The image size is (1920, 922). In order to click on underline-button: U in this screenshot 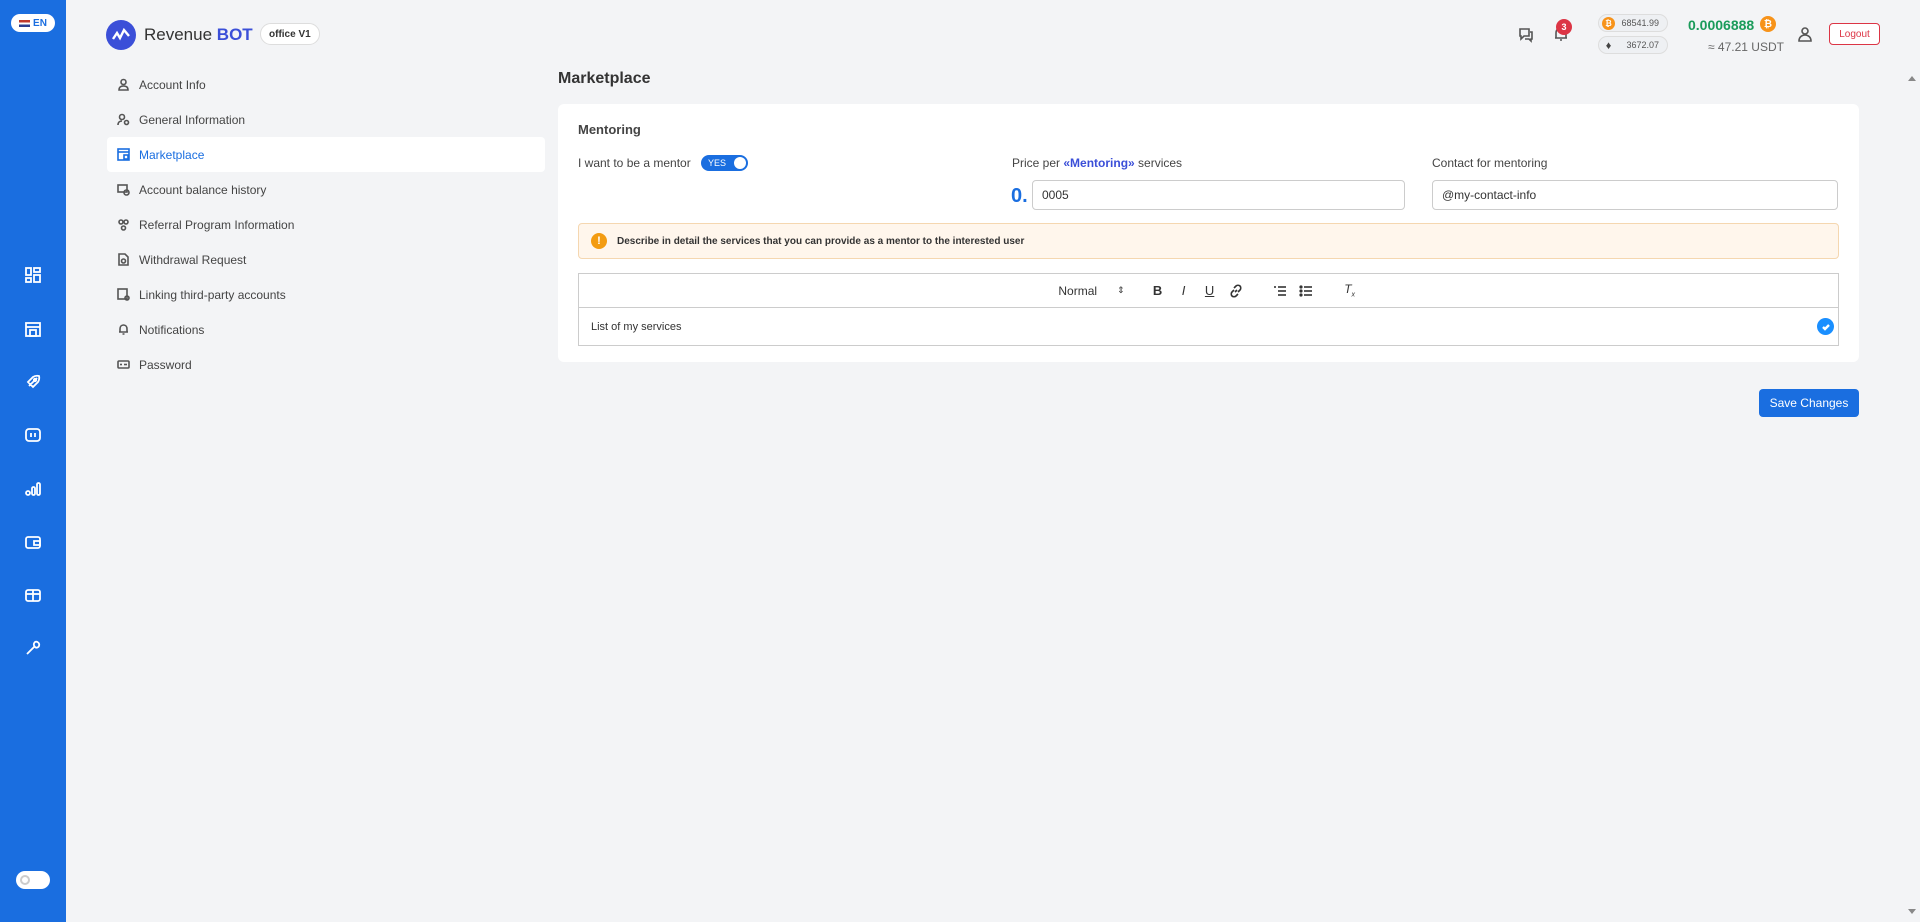, I will do `click(1210, 291)`.